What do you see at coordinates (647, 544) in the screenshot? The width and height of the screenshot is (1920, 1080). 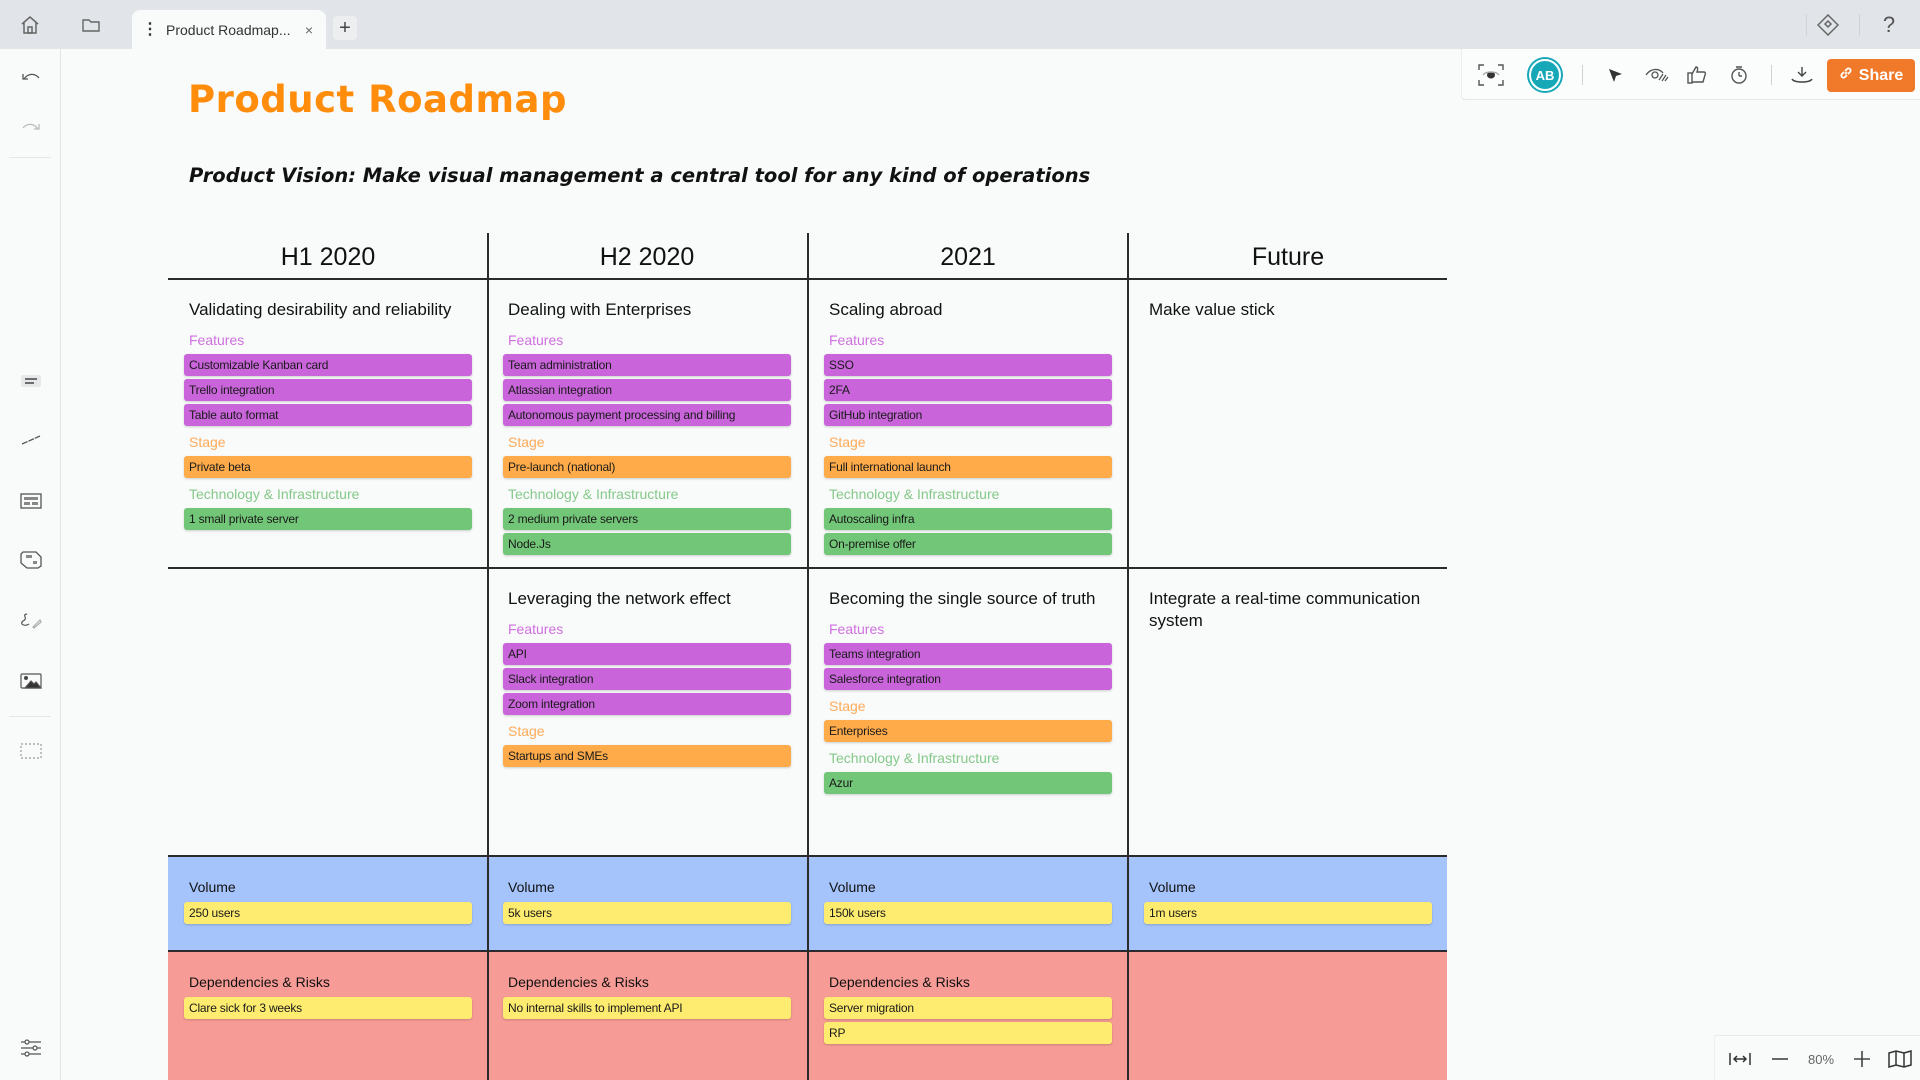 I see `tech-card: Node.Js` at bounding box center [647, 544].